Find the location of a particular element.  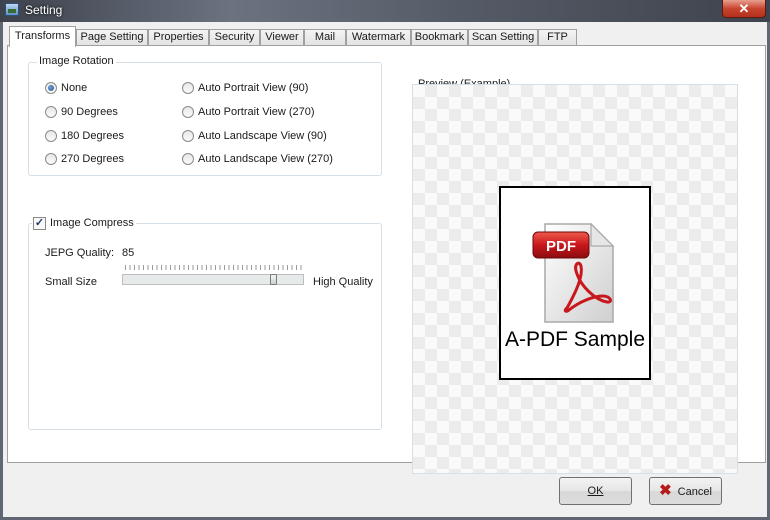

image-compress-label: Image Compress is located at coordinates (92, 223).